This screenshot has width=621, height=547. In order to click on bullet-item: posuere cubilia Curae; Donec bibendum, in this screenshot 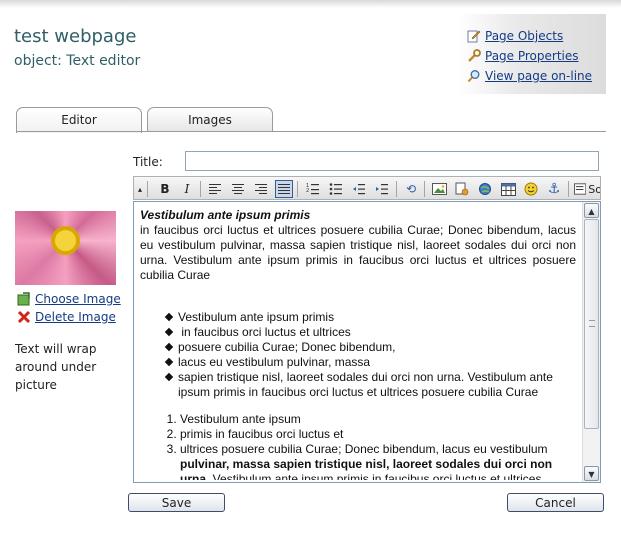, I will do `click(358, 347)`.